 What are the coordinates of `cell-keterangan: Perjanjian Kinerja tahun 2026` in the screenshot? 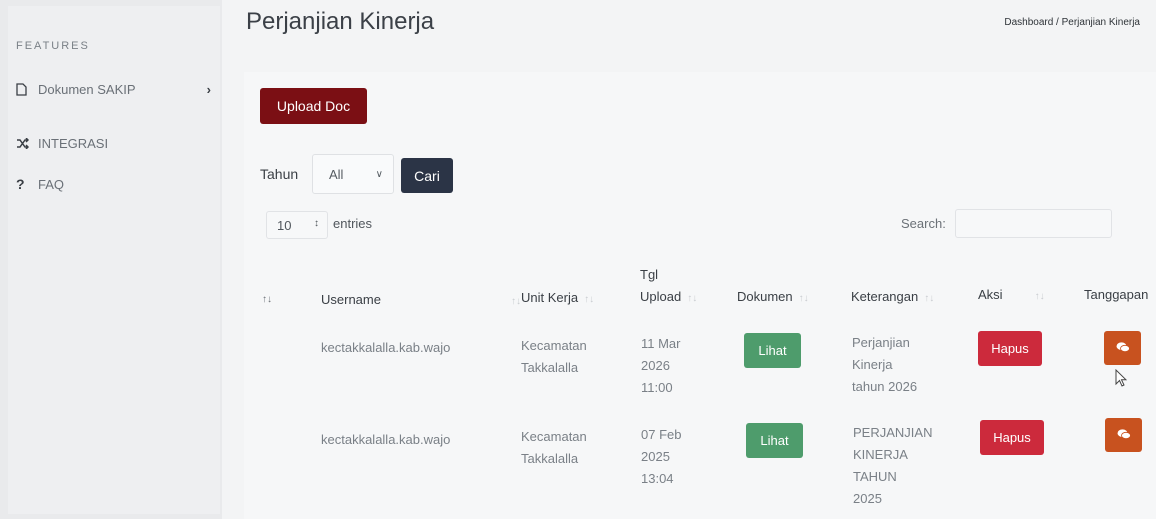 It's located at (885, 364).